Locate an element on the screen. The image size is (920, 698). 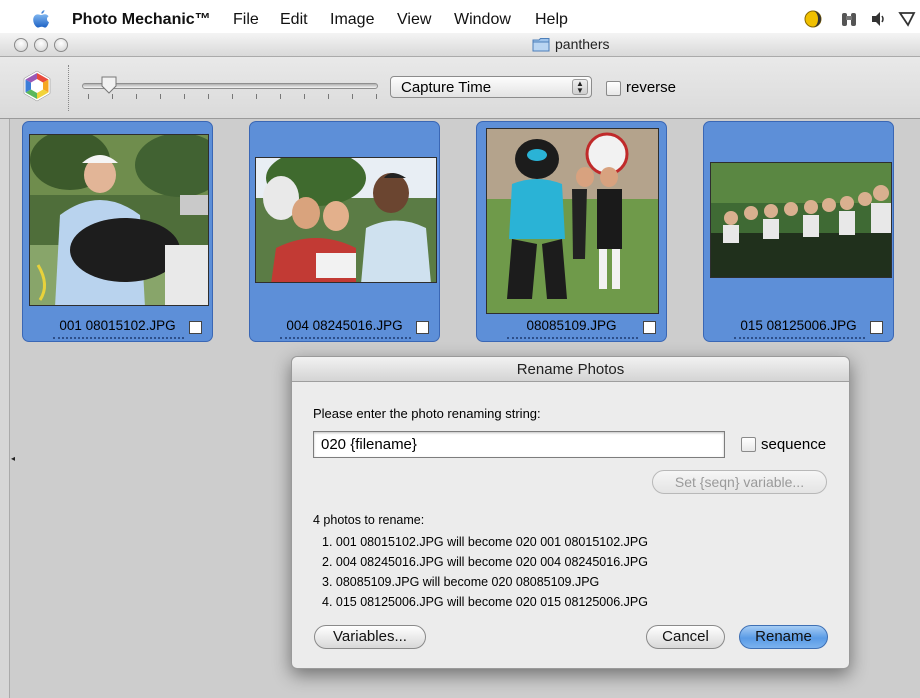
thumbnail-filename: 015 08125006.JPG is located at coordinates (798, 325).